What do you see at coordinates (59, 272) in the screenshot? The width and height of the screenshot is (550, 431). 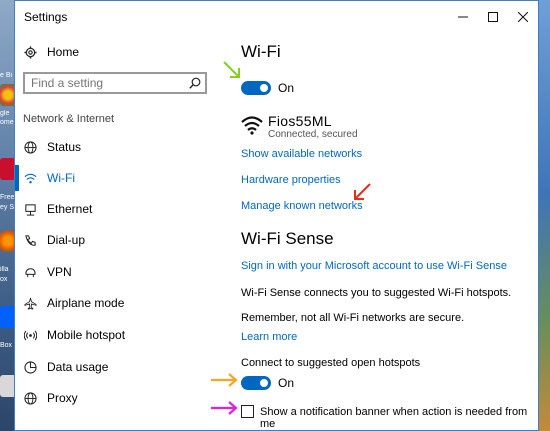 I see `sidebar-item-label: VPN` at bounding box center [59, 272].